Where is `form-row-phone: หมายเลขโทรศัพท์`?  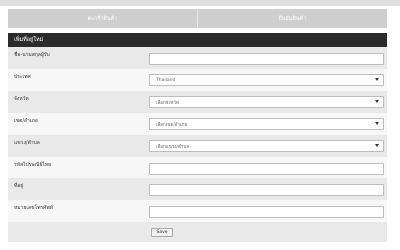 form-row-phone: หมายเลขโทรศัพท์ is located at coordinates (197, 211).